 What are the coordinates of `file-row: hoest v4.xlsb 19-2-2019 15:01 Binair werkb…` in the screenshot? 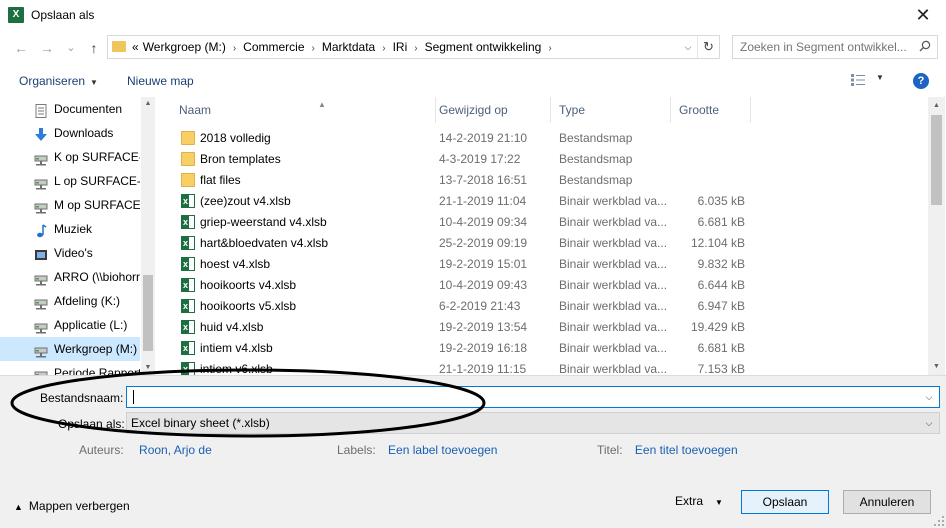 It's located at (460, 264).